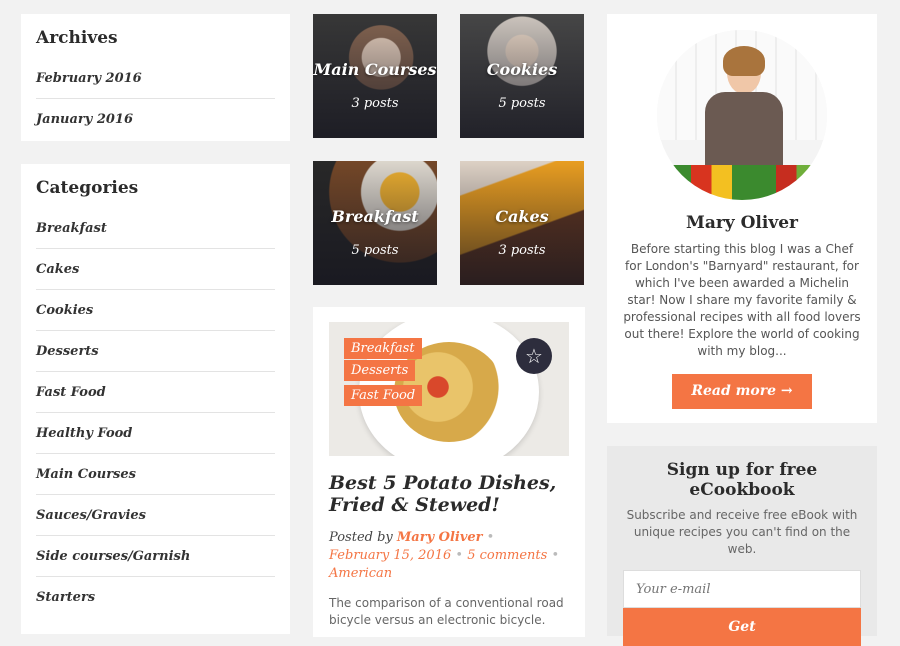 The image size is (900, 646). Describe the element at coordinates (390, 555) in the screenshot. I see `post-date-link: February 15, 2016` at that location.